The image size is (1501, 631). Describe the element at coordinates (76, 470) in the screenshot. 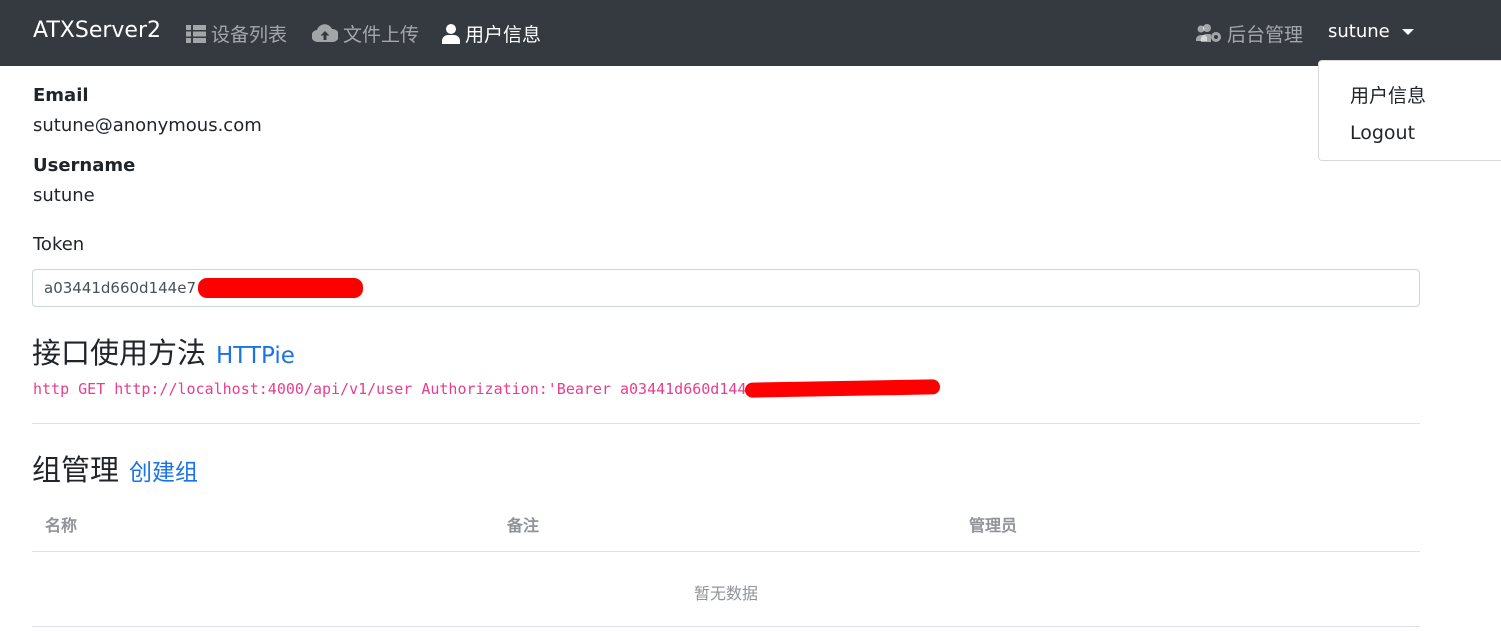

I see `group-management-title: 组管理` at that location.